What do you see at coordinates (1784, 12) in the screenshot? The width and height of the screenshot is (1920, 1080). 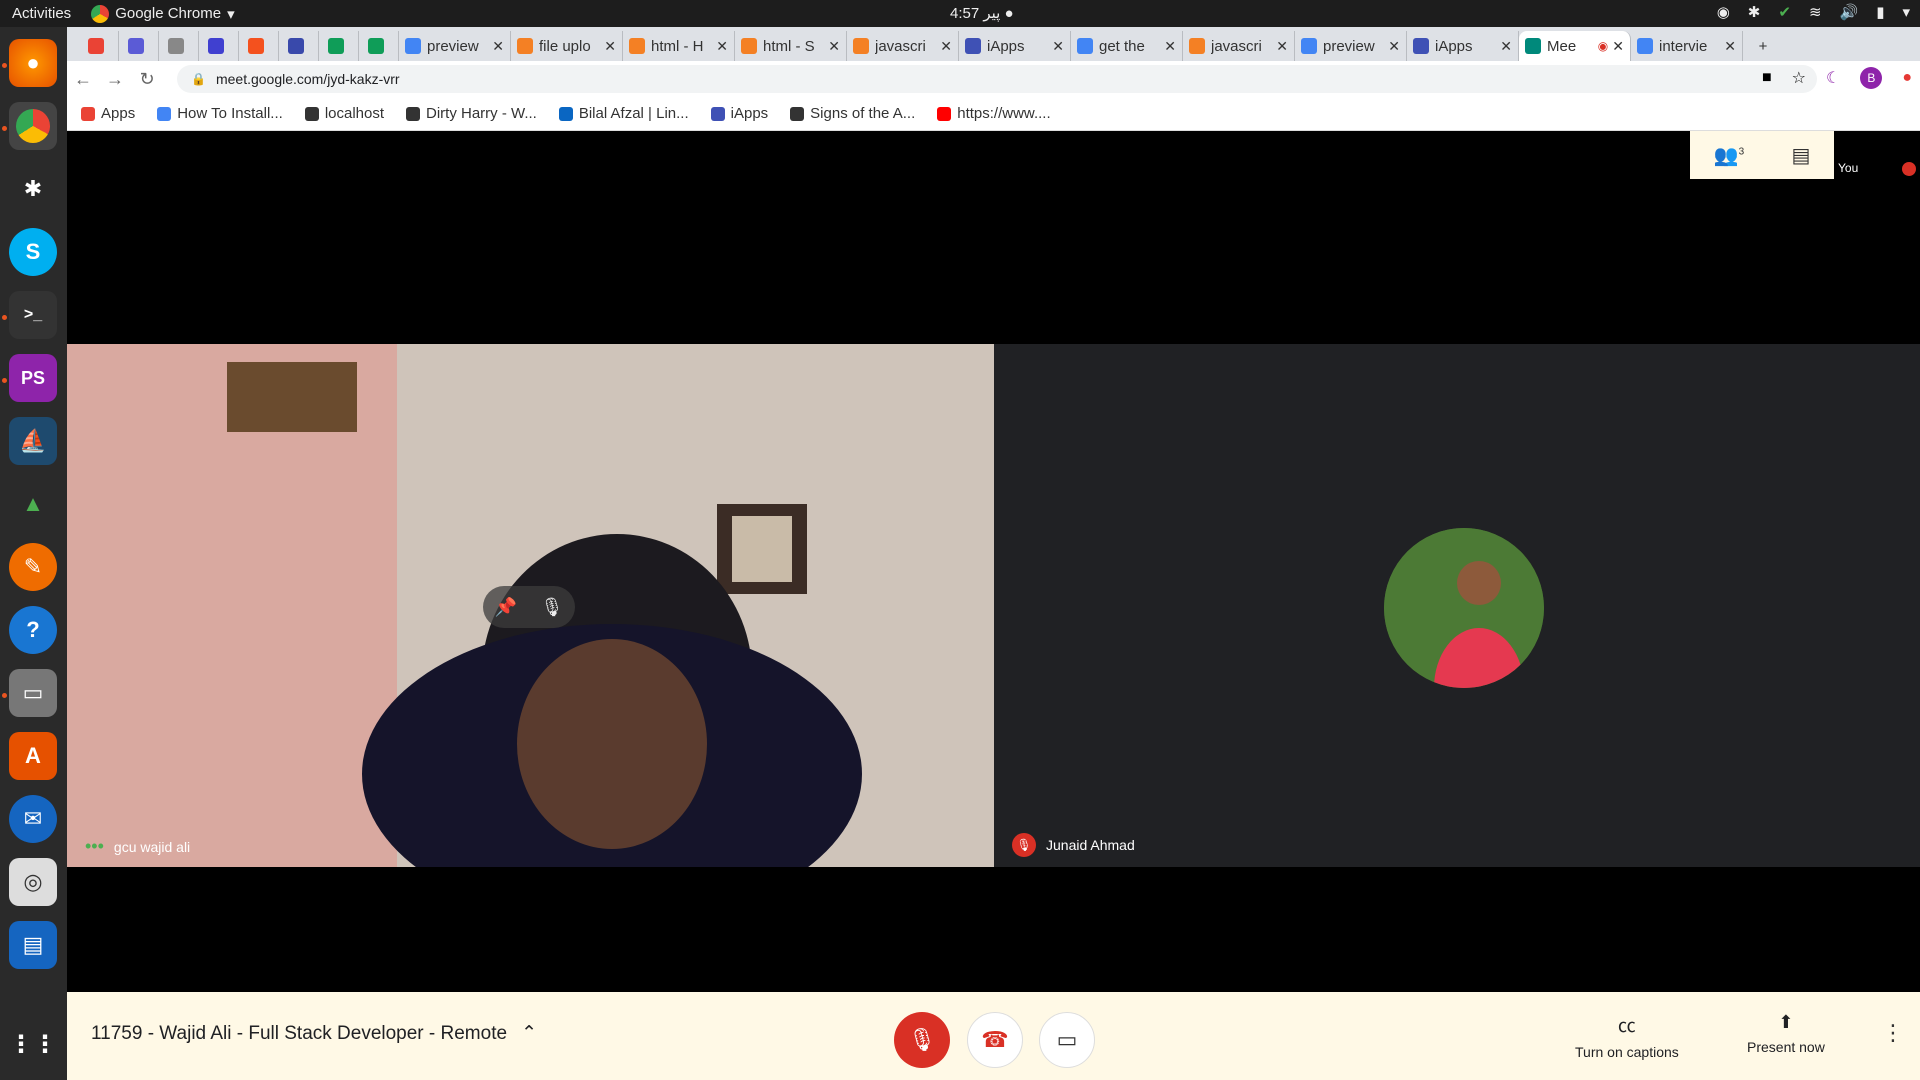 I see `check-icon: ✔` at bounding box center [1784, 12].